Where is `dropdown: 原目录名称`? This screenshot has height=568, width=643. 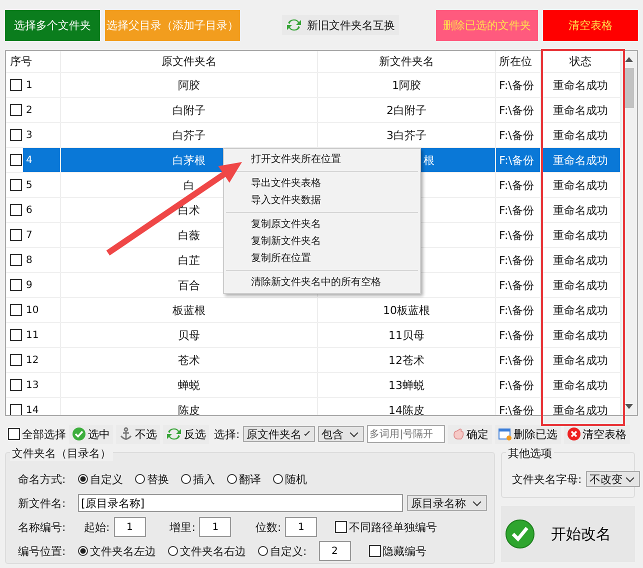 dropdown: 原目录名称 is located at coordinates (447, 503).